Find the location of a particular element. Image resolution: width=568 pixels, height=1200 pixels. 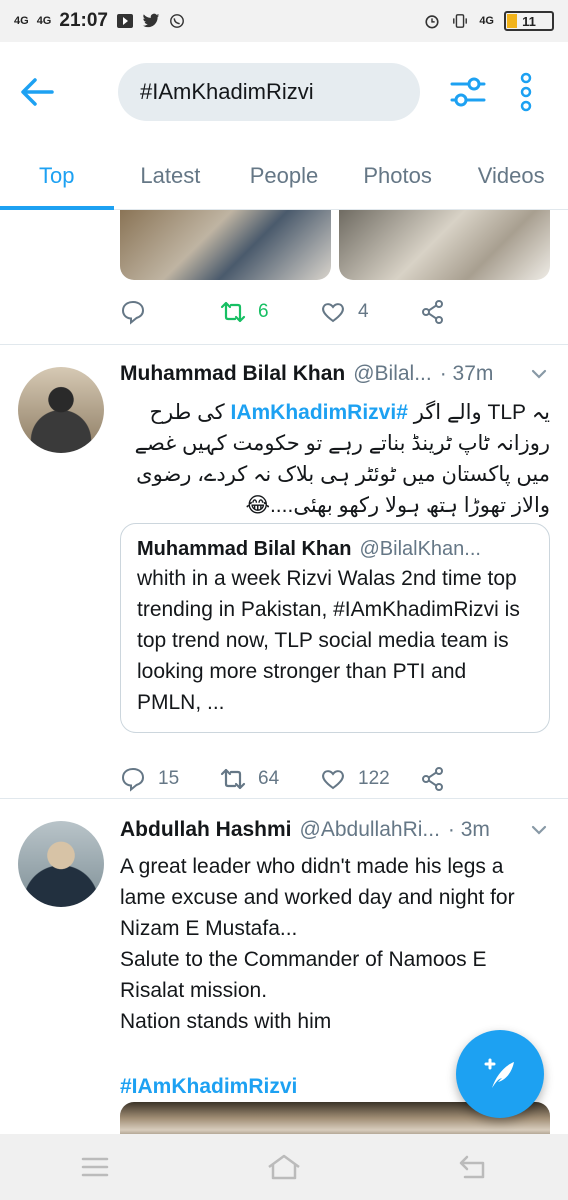

tweet-header: Muhammad Bilal Khan @Bilal... · 37m is located at coordinates (335, 374).